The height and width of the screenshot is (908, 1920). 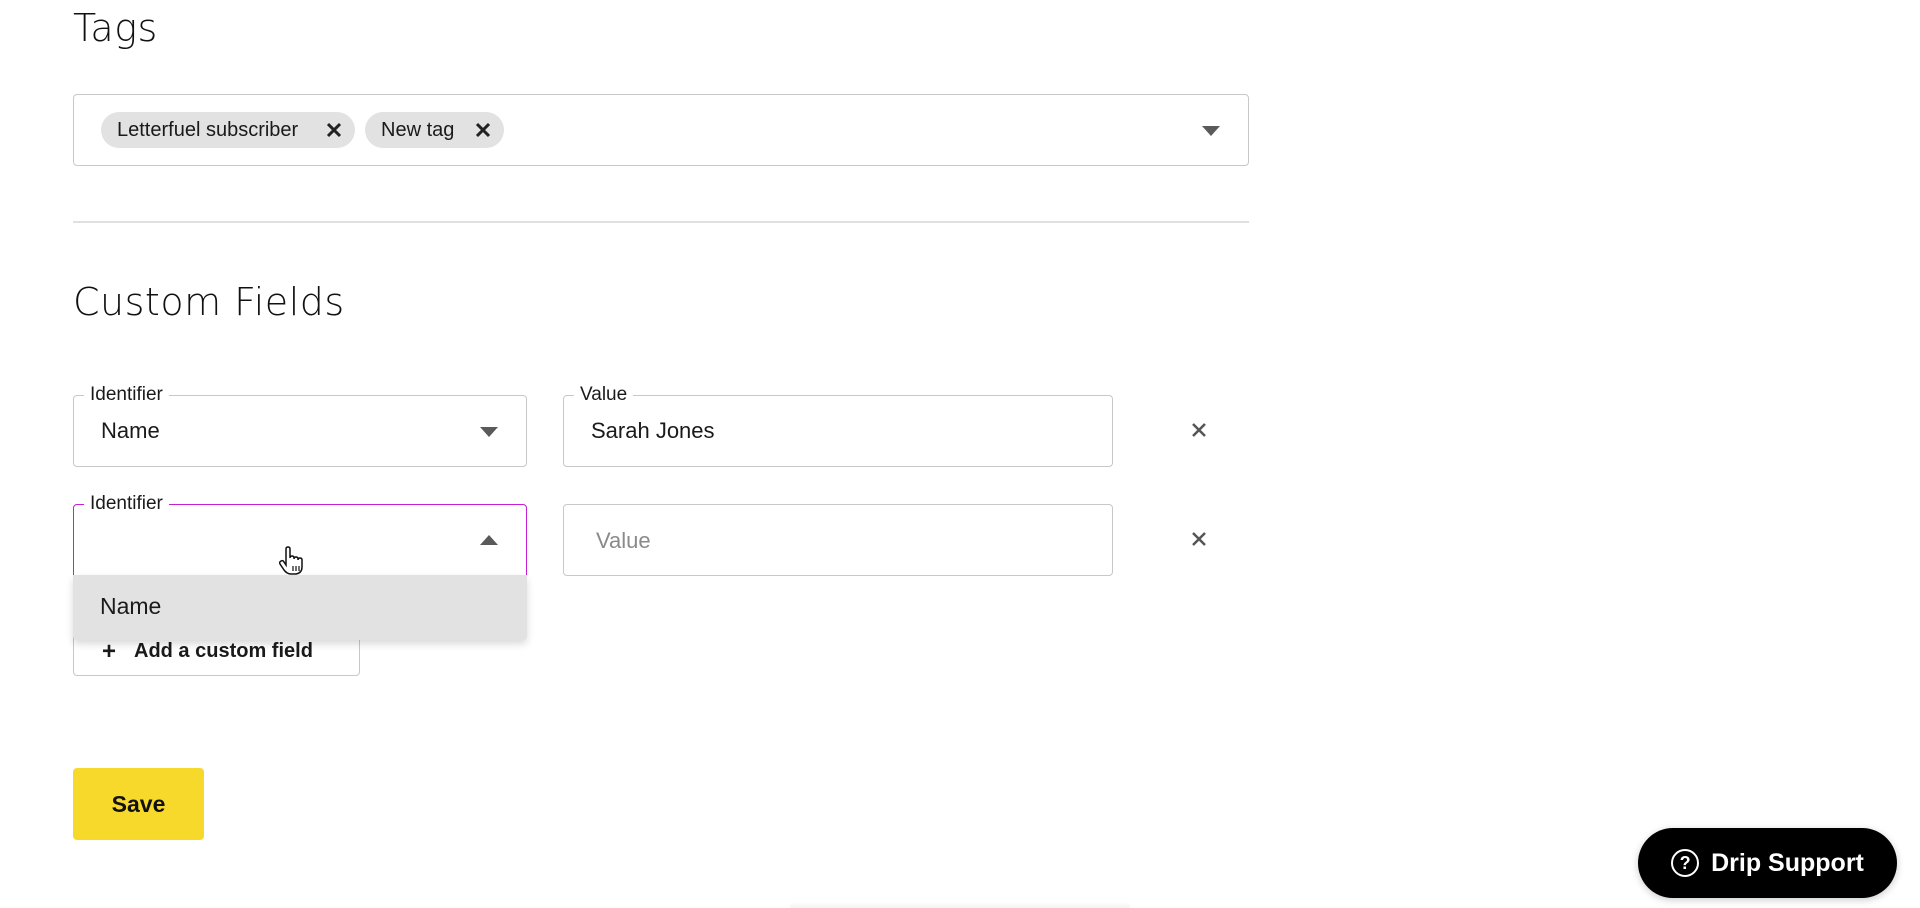 I want to click on tag-chip-label: New tag, so click(x=418, y=129).